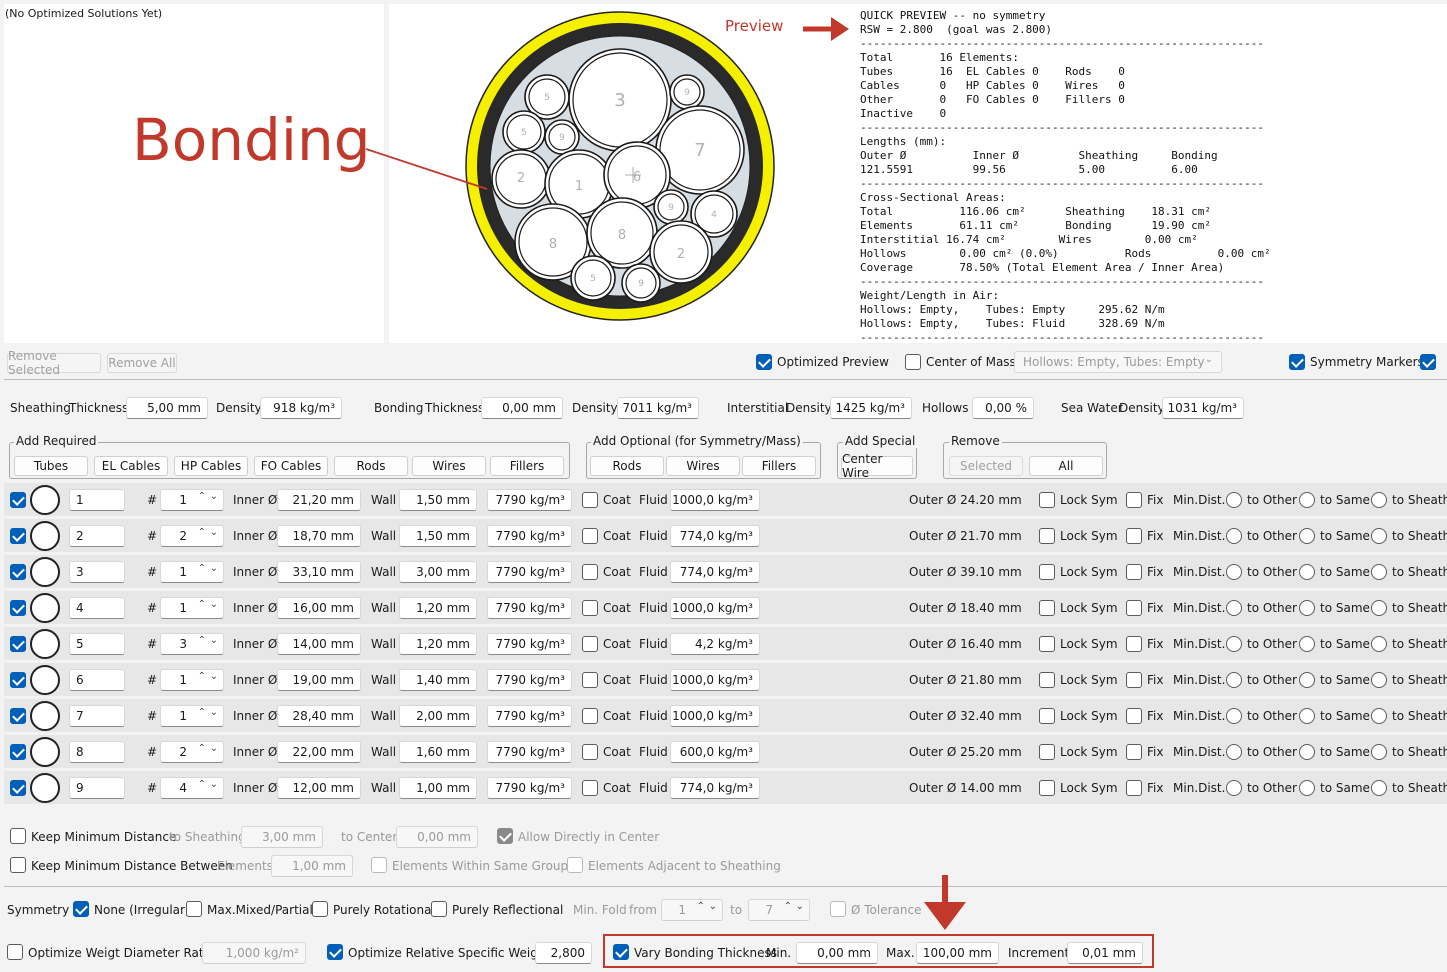 The height and width of the screenshot is (972, 1447). Describe the element at coordinates (15, 952) in the screenshot. I see `optimize-weight-ratio-checkbox` at that location.